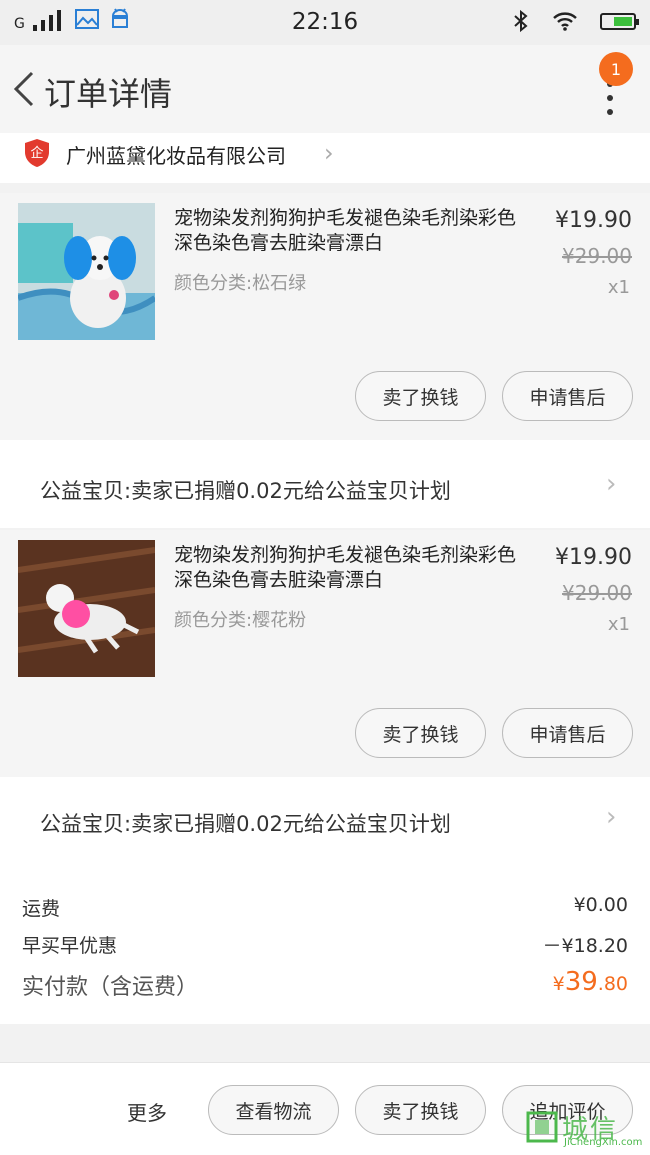  I want to click on product-sku: 颜色分类:樱花粉, so click(240, 620).